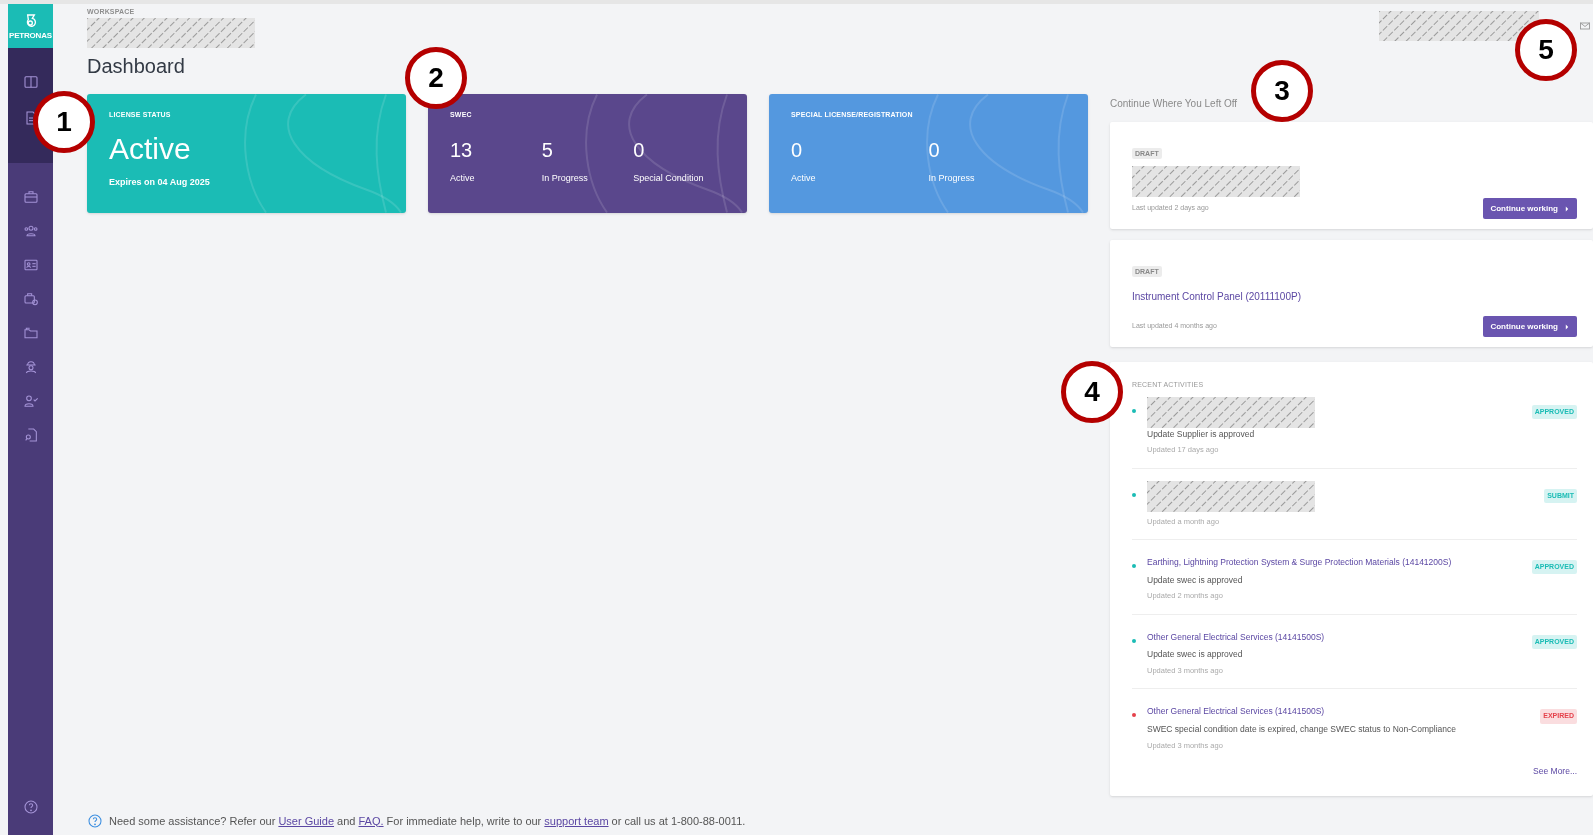 The height and width of the screenshot is (835, 1593). I want to click on callout-marker: 4, so click(1092, 392).